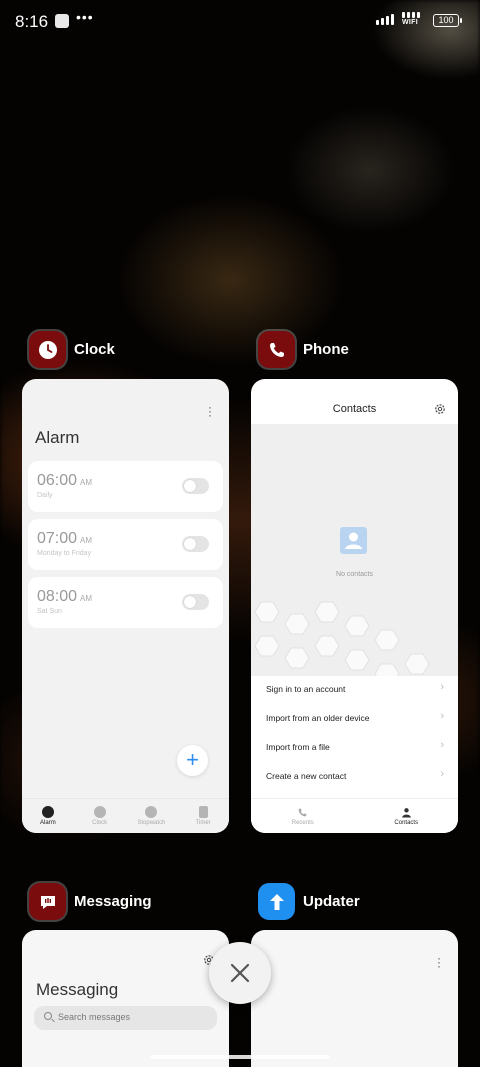 The image size is (480, 1067). What do you see at coordinates (406, 822) in the screenshot?
I see `tab-label: Contacts` at bounding box center [406, 822].